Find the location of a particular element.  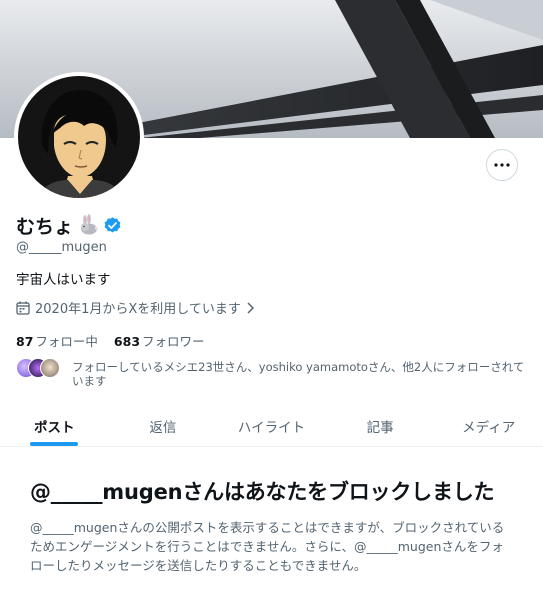

tab-media: メディア is located at coordinates (488, 425).